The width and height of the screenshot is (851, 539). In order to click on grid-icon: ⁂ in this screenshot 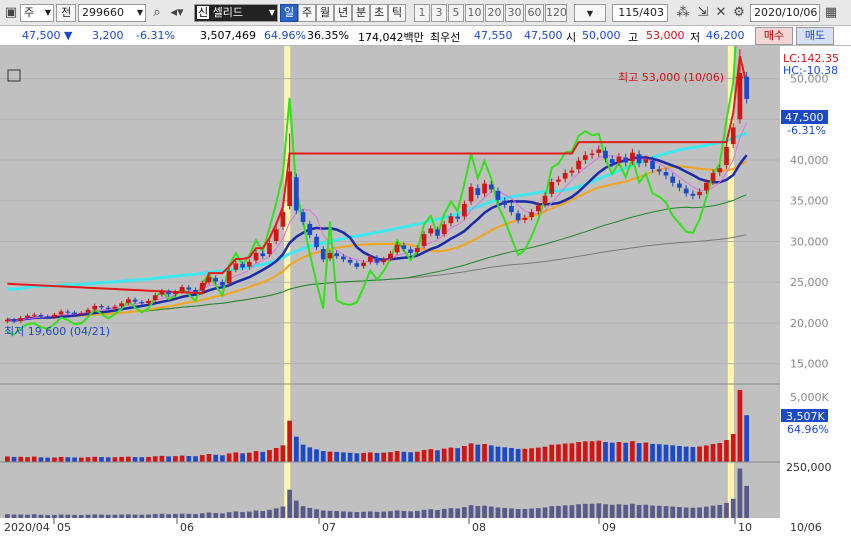, I will do `click(683, 13)`.